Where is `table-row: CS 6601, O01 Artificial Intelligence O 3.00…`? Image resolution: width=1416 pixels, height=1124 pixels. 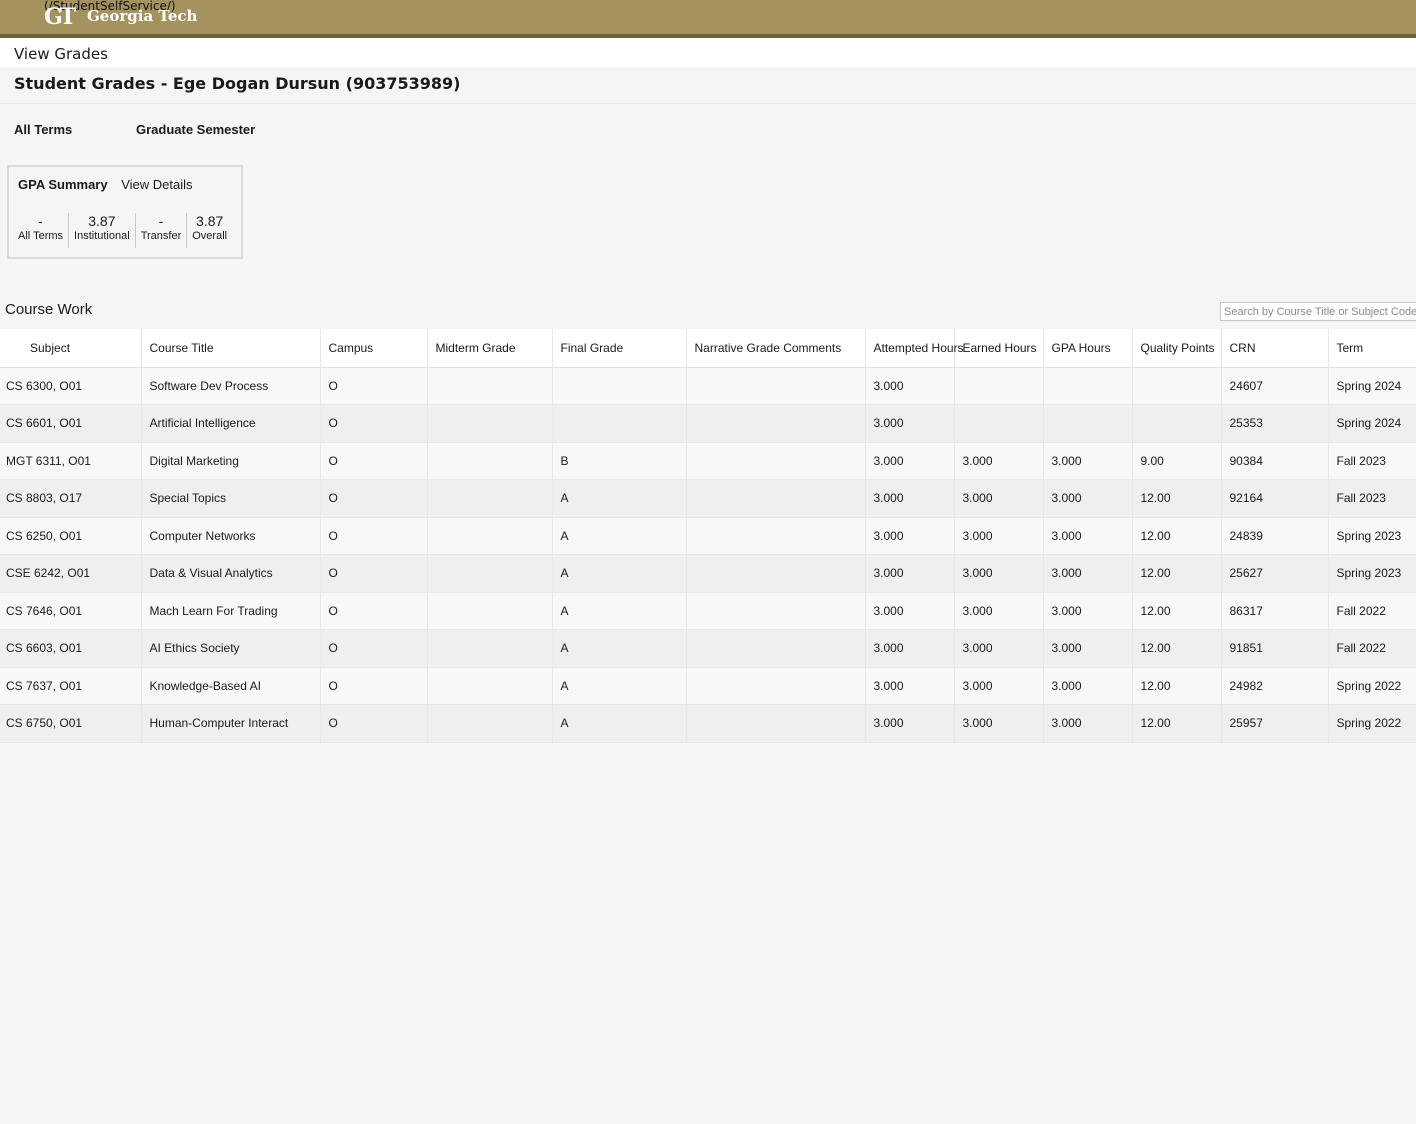 table-row: CS 6601, O01 Artificial Intelligence O 3.00… is located at coordinates (708, 423).